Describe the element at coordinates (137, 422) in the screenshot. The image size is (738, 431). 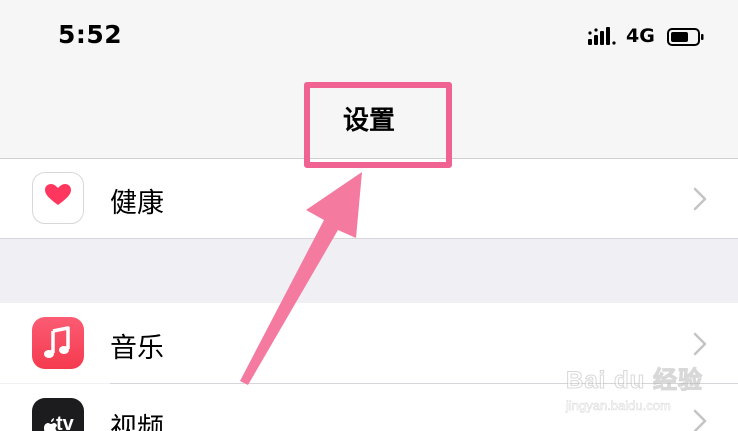
I see `settings-row-label: 视频` at that location.